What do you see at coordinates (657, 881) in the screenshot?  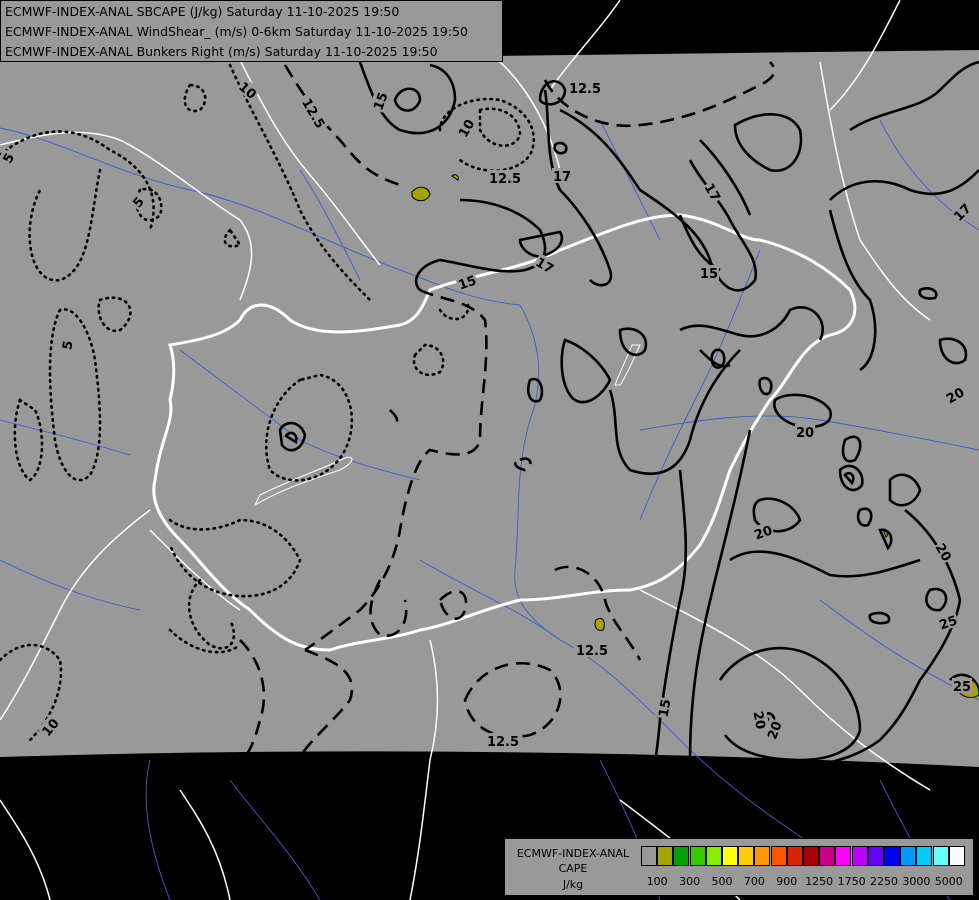 I see `legend-tick: 100` at bounding box center [657, 881].